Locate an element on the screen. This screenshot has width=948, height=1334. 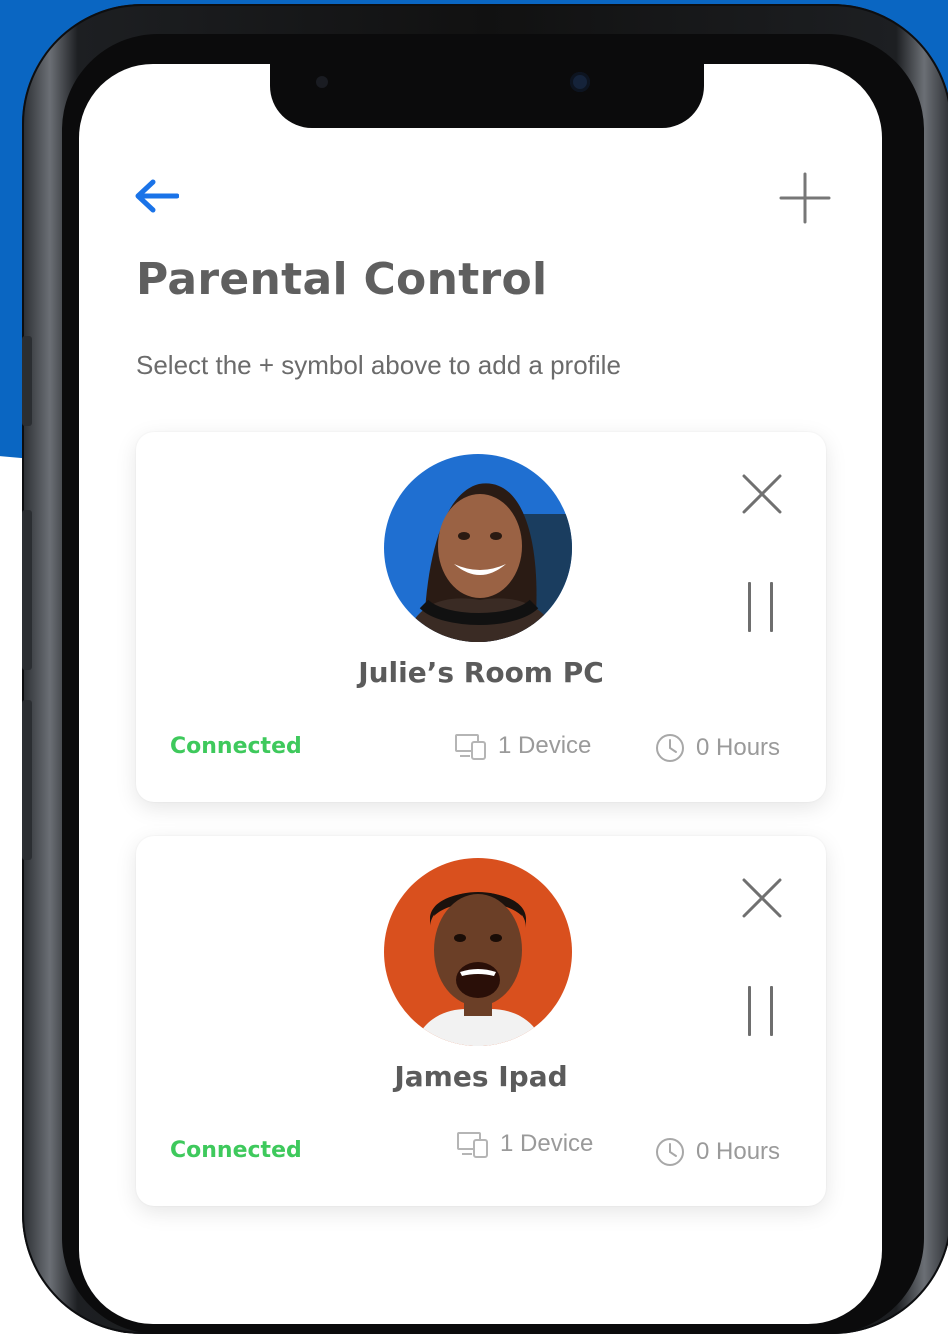
profile-name: Julie’s Room PC is located at coordinates (481, 672).